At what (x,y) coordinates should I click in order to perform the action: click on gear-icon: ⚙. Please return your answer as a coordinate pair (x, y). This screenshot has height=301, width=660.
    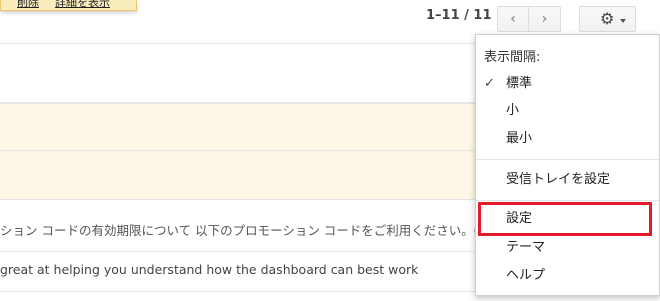
    Looking at the image, I should click on (607, 18).